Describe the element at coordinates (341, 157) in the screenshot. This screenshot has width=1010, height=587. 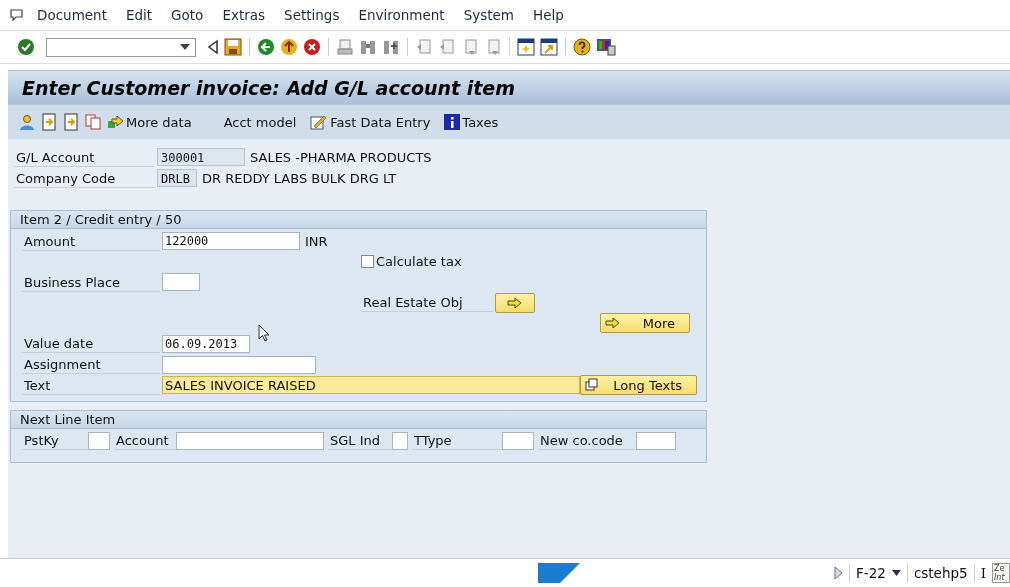
I see `field-description: SALES -PHARMA PRODUCTS` at that location.